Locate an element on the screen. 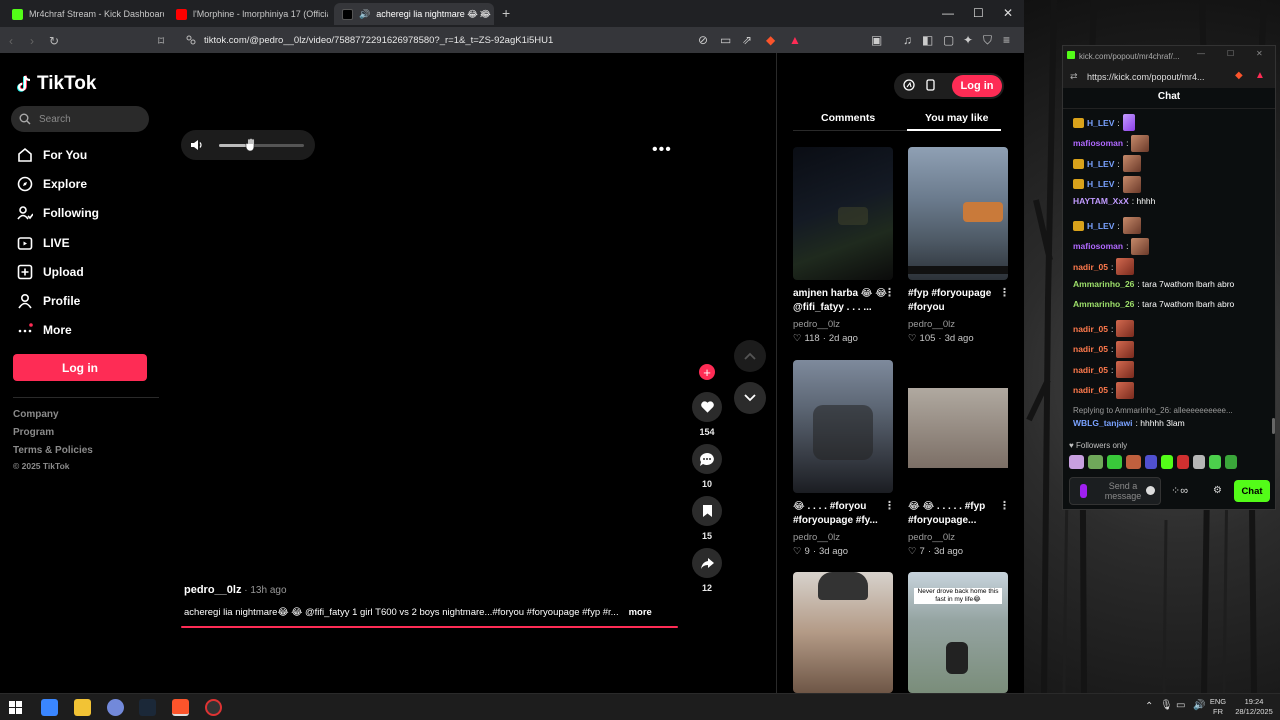  nav-for-you: For You is located at coordinates (51, 154).